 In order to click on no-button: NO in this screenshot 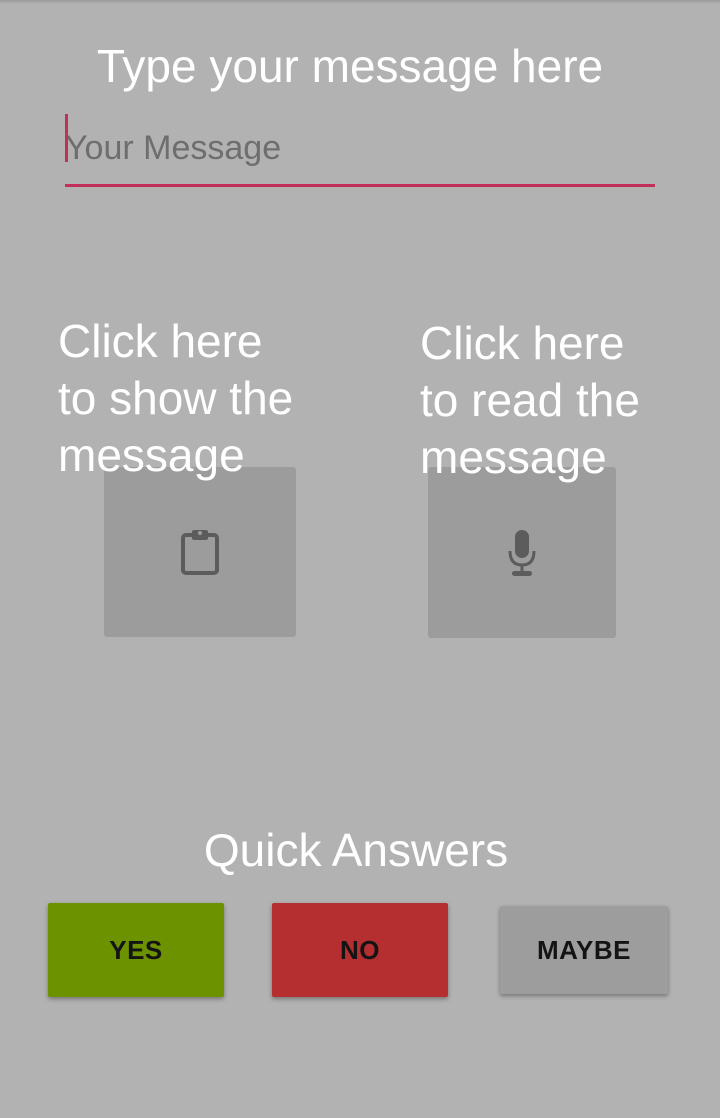, I will do `click(360, 950)`.